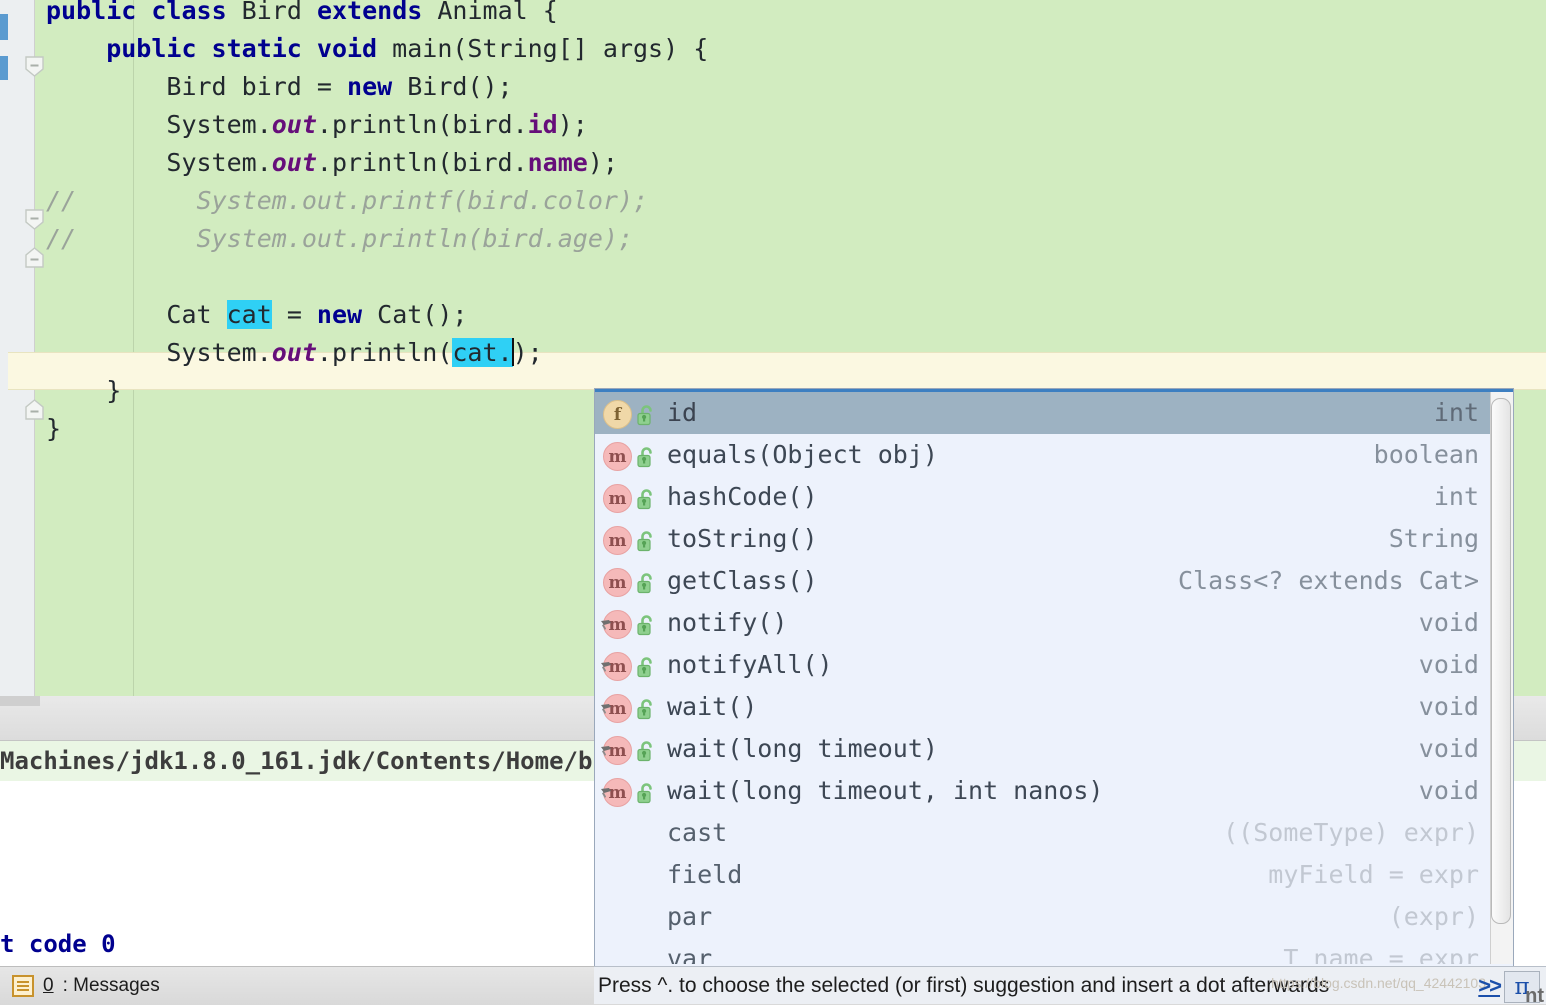 The image size is (1546, 1008). I want to click on autocomplete-item: m wait() void, so click(1044, 707).